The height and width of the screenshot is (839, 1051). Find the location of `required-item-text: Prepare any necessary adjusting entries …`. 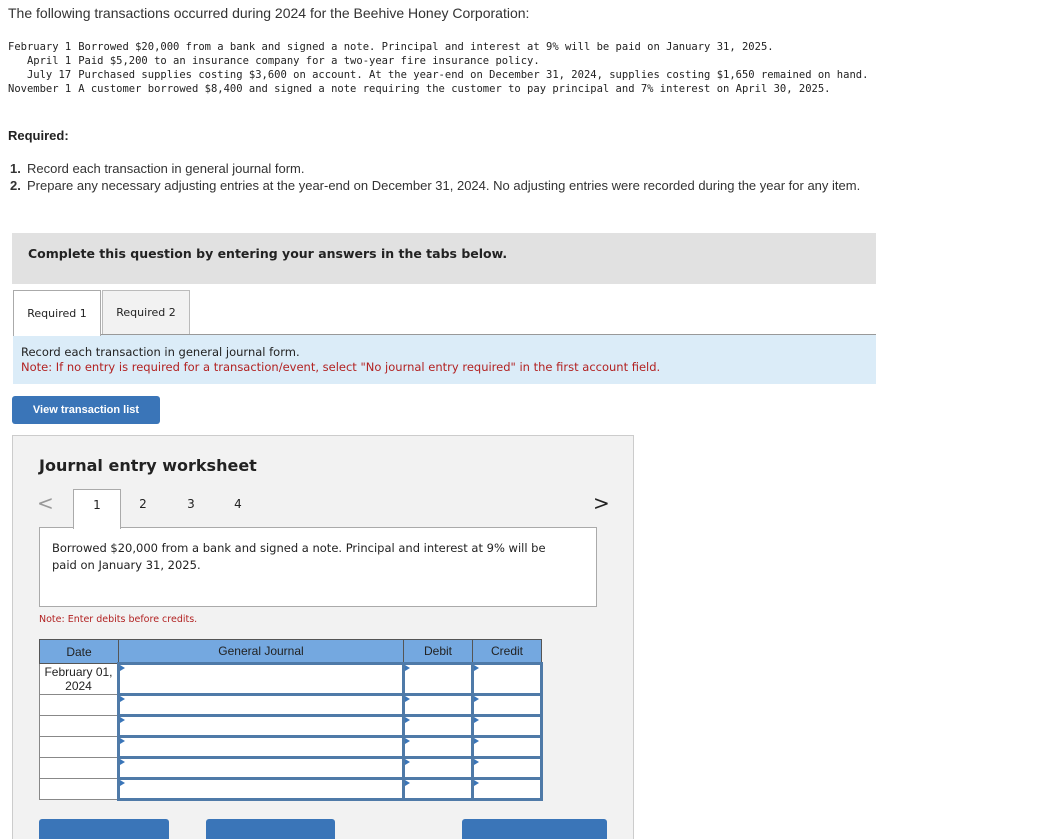

required-item-text: Prepare any necessary adjusting entries … is located at coordinates (444, 185).